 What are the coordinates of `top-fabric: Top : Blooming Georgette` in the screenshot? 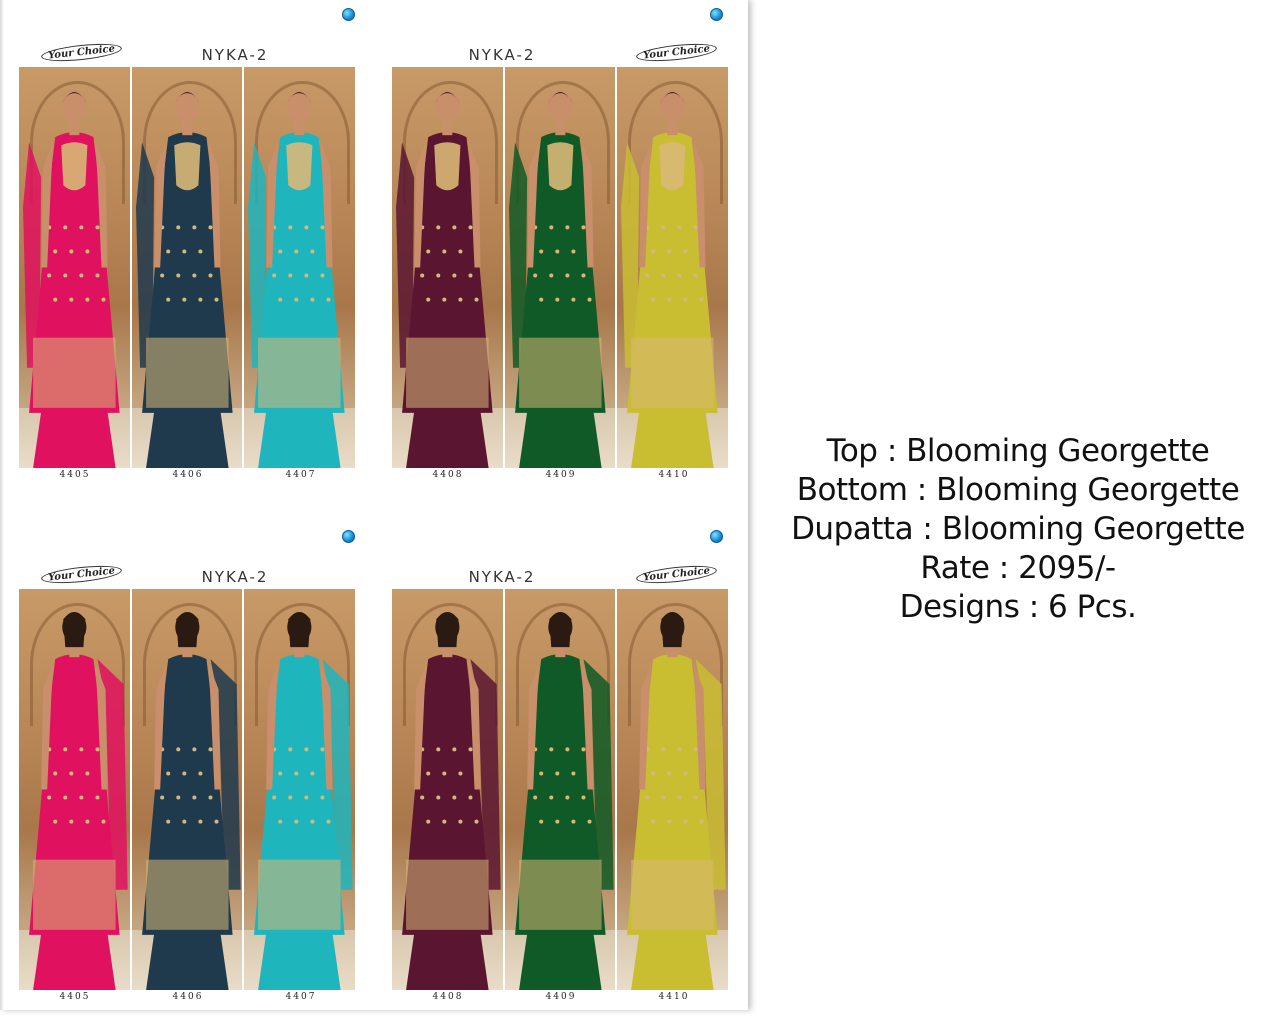 It's located at (1018, 451).